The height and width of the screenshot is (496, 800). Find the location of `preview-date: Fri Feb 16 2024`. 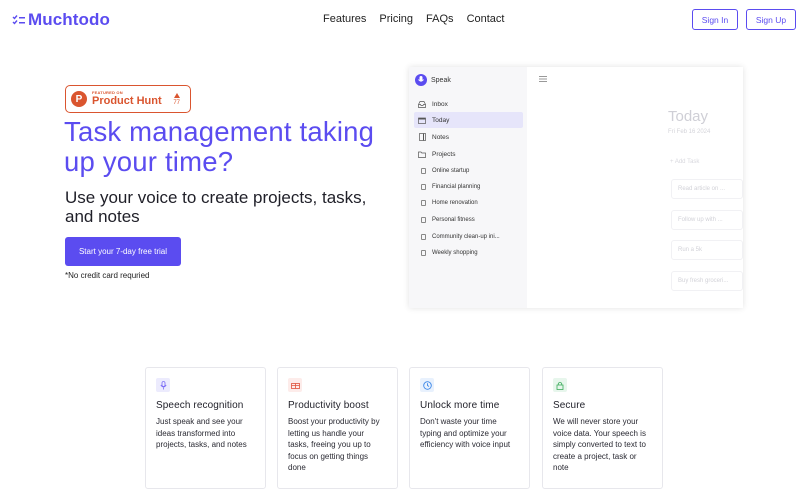

preview-date: Fri Feb 16 2024 is located at coordinates (689, 132).